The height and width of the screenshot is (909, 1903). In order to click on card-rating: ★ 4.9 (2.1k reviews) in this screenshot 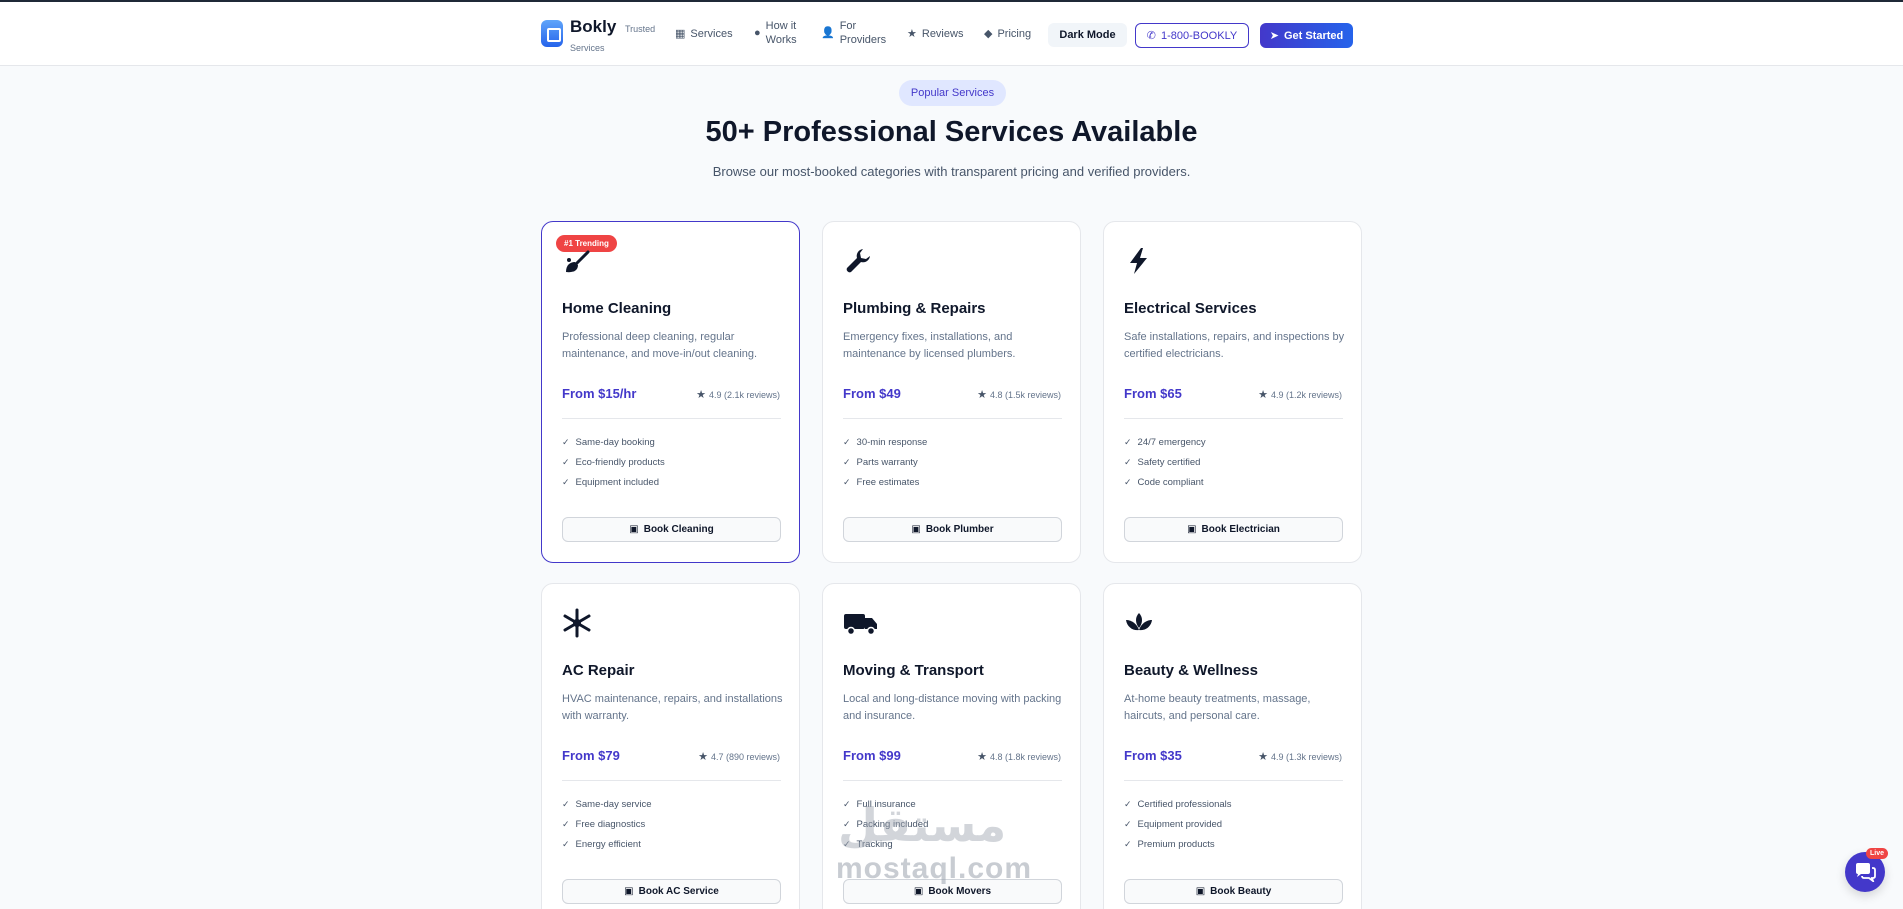, I will do `click(738, 394)`.